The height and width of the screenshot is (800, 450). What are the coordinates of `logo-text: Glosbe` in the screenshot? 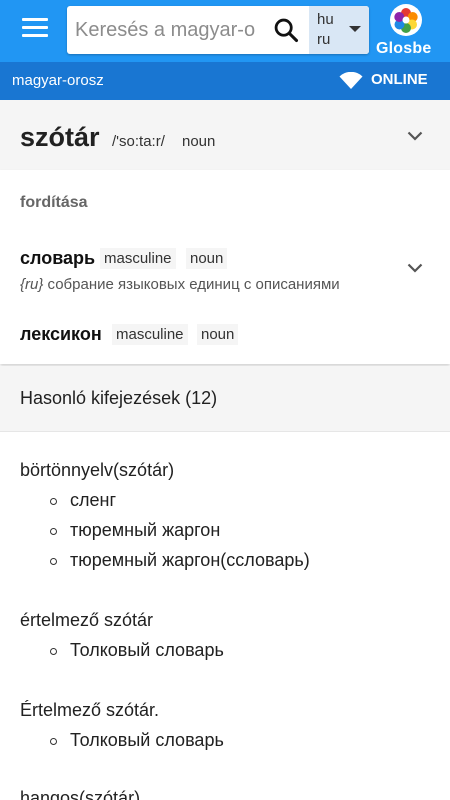 It's located at (404, 48).